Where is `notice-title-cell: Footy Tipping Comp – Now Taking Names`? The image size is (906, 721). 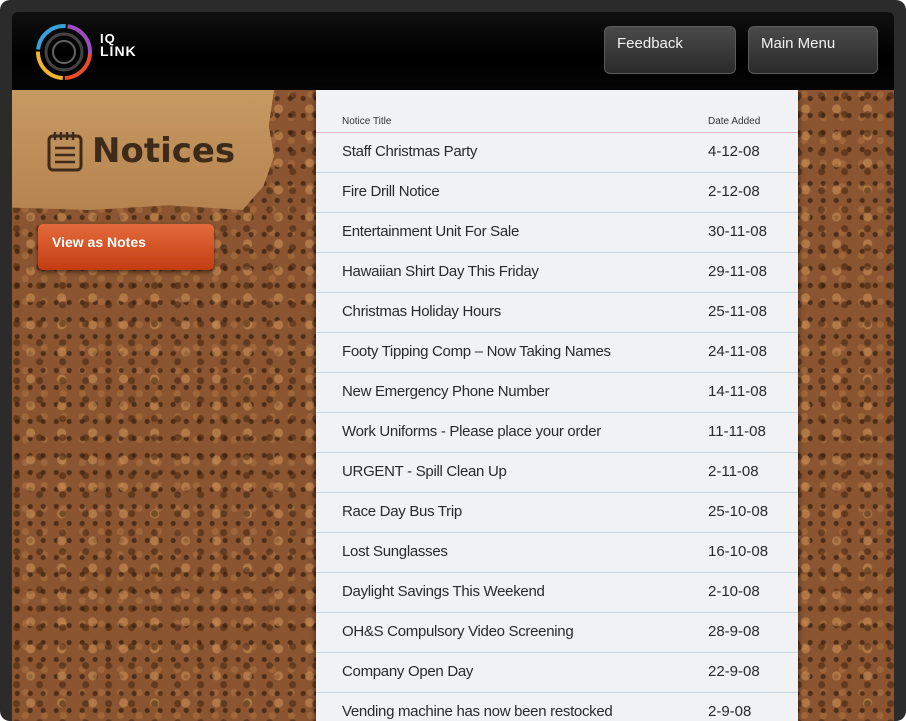
notice-title-cell: Footy Tipping Comp – Now Taking Names is located at coordinates (476, 351).